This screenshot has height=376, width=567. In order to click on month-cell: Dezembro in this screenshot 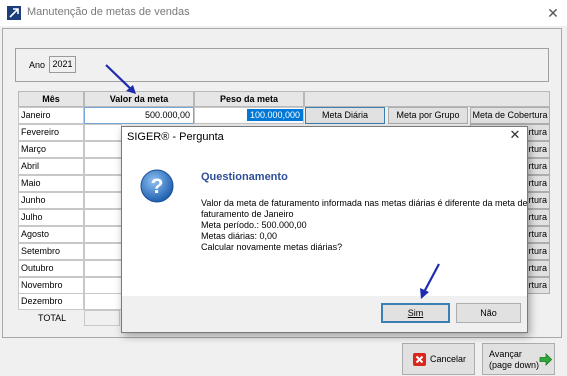, I will do `click(51, 301)`.